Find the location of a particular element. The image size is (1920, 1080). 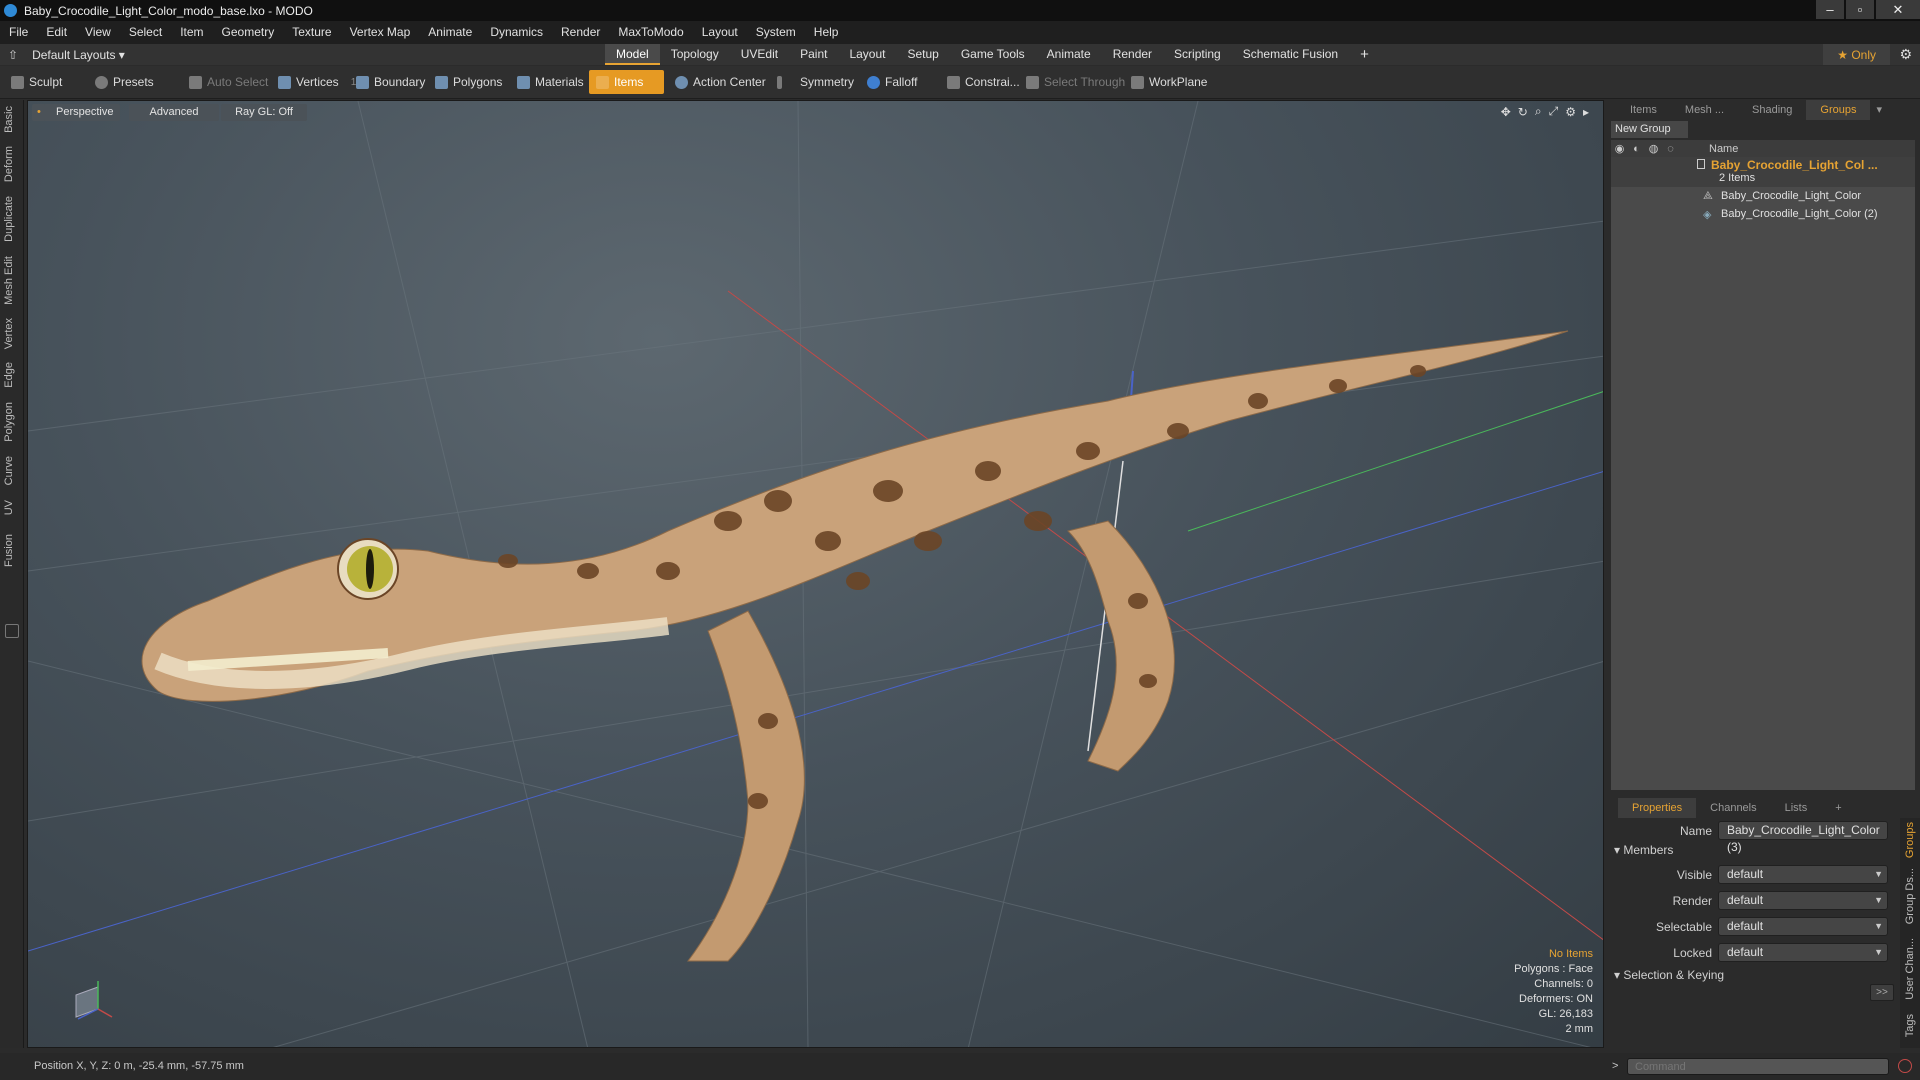

shading-dropdown: Advanced is located at coordinates (174, 112).